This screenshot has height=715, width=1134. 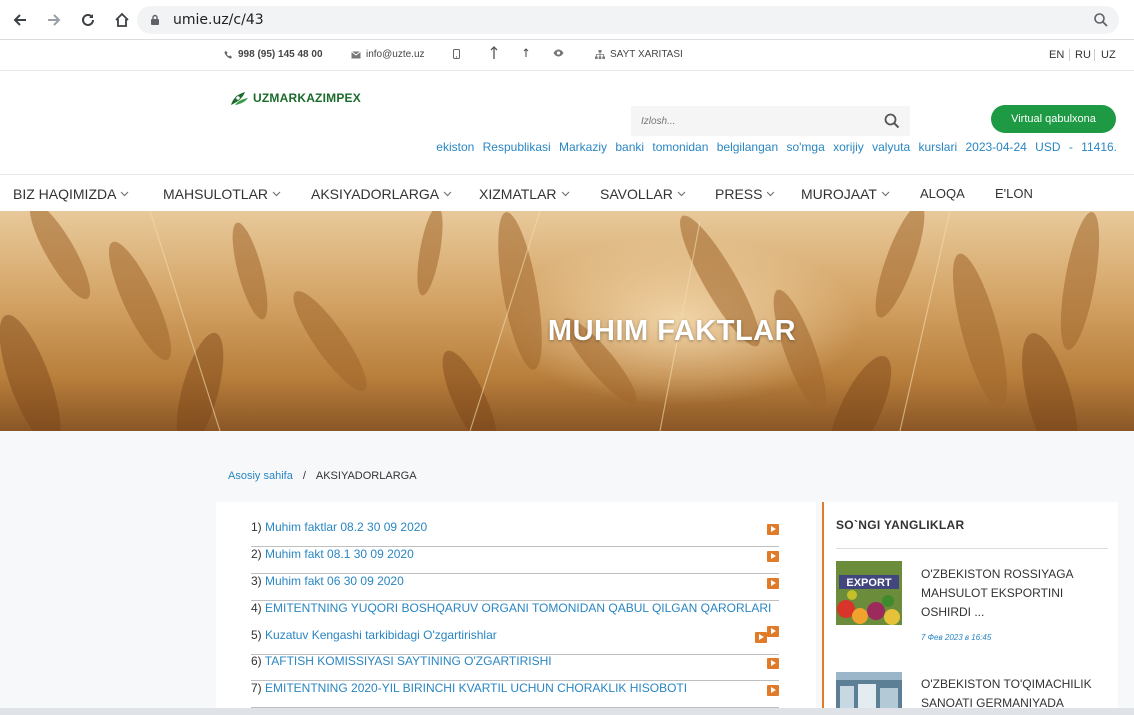 I want to click on home-button, so click(x=122, y=20).